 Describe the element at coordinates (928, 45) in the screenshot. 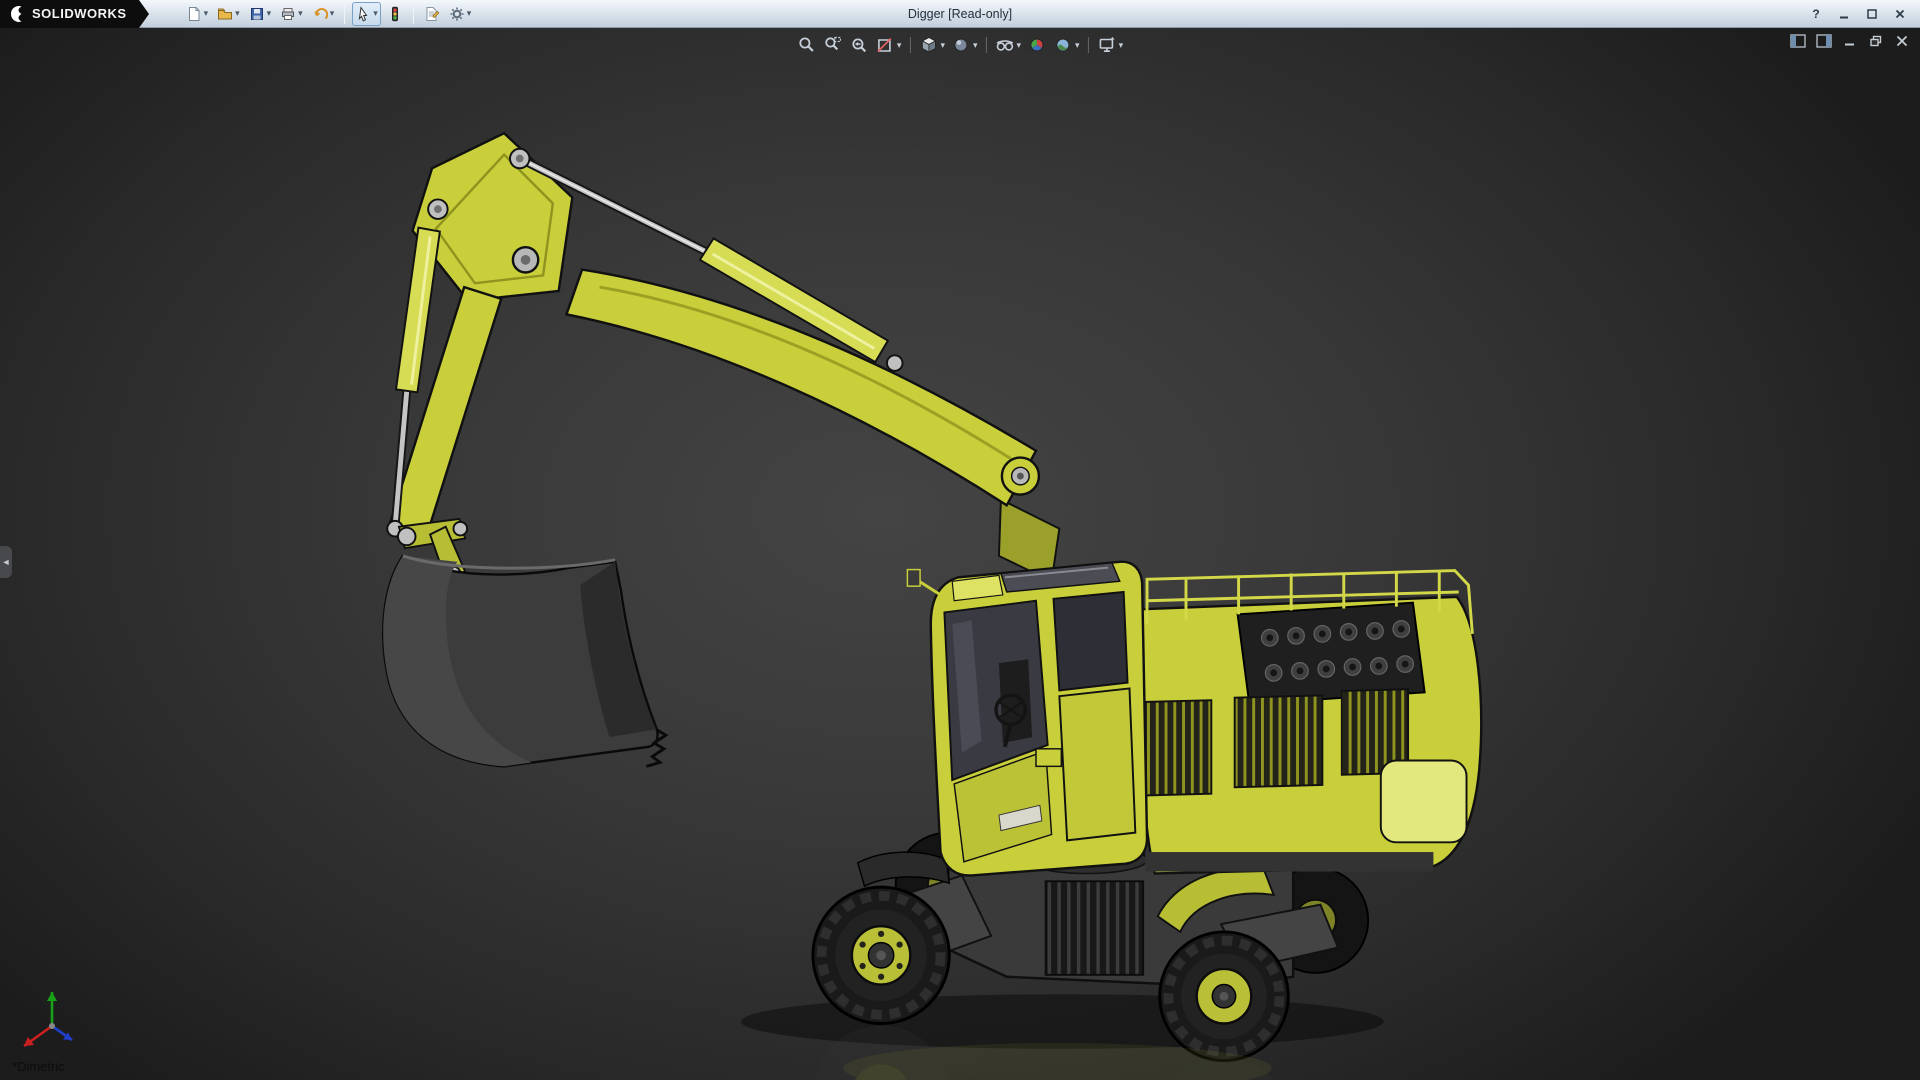

I see `view-cube-icon` at that location.